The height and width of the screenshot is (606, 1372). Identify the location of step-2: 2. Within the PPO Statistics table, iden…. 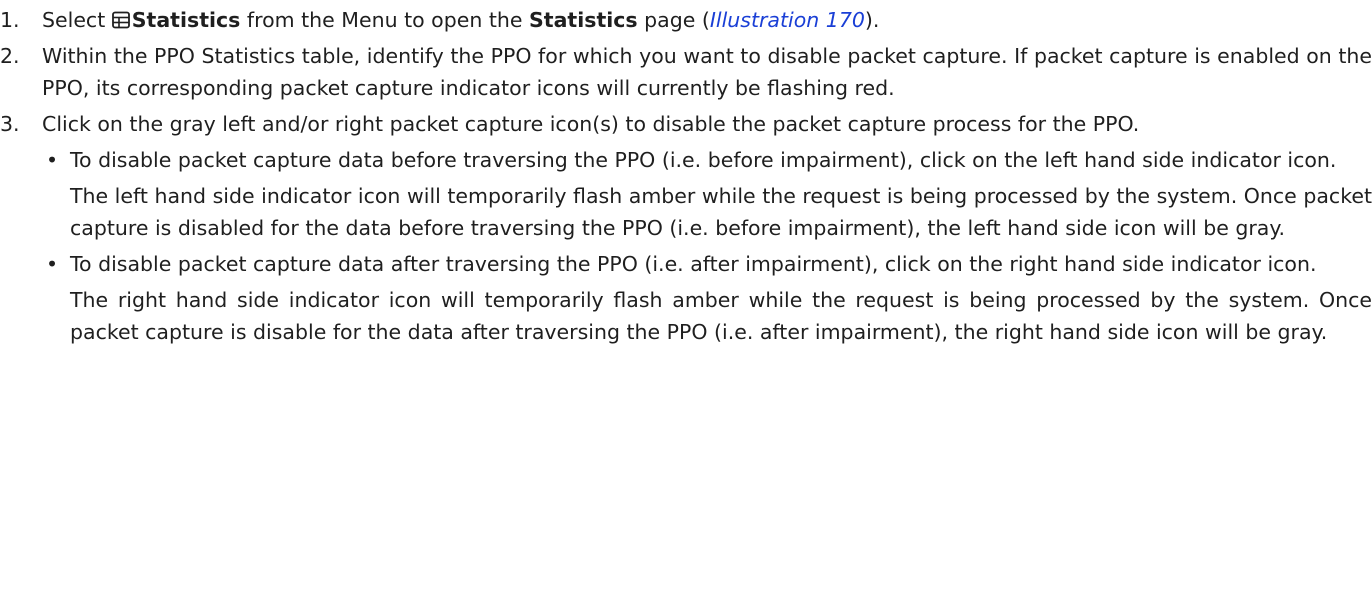
(686, 72).